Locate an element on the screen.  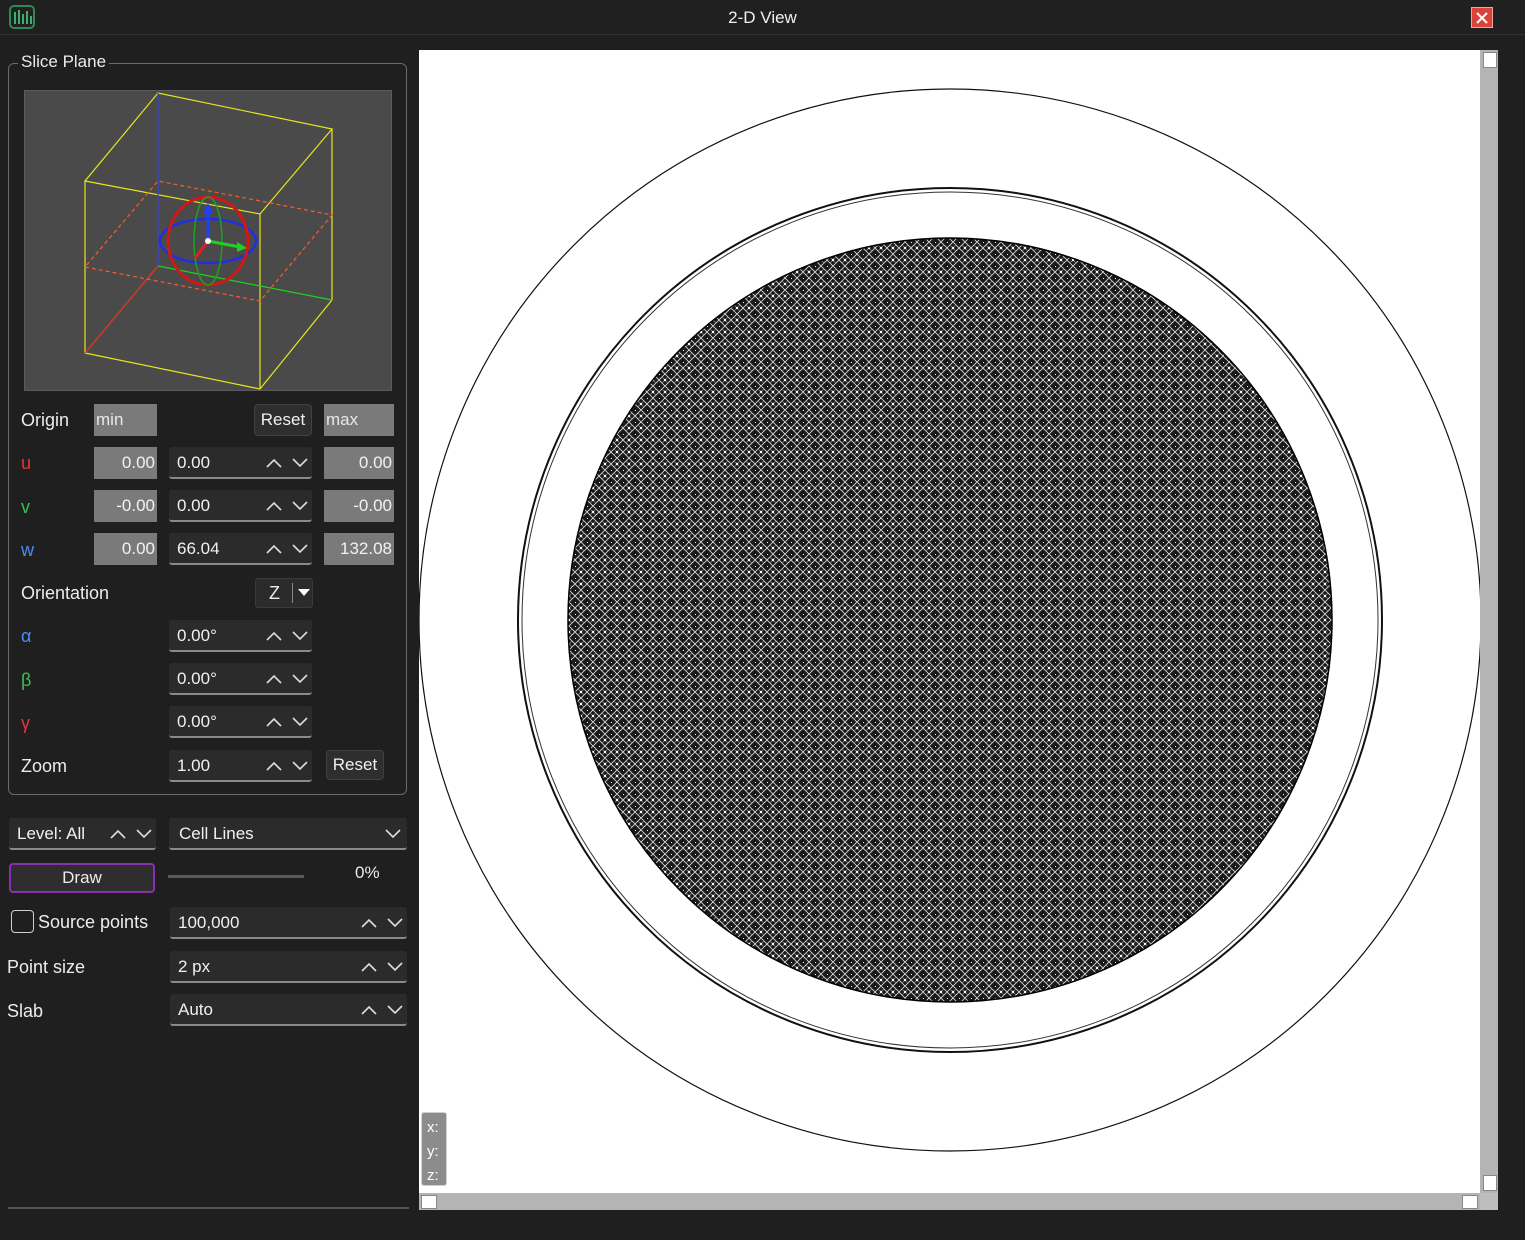
coord-z-label: z: is located at coordinates (433, 1175).